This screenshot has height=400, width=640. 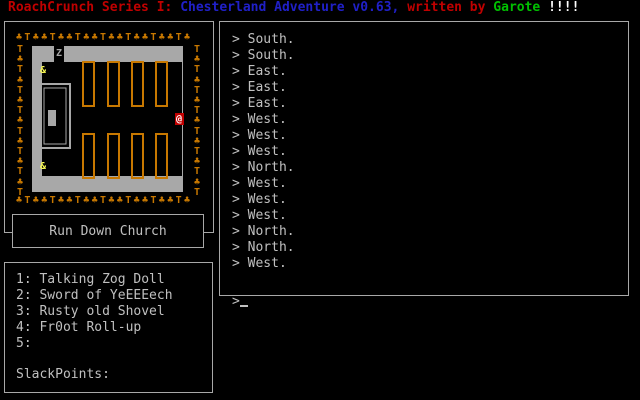 What do you see at coordinates (106, 295) in the screenshot?
I see `inventory-item-label: Sword of YeEEEech` at bounding box center [106, 295].